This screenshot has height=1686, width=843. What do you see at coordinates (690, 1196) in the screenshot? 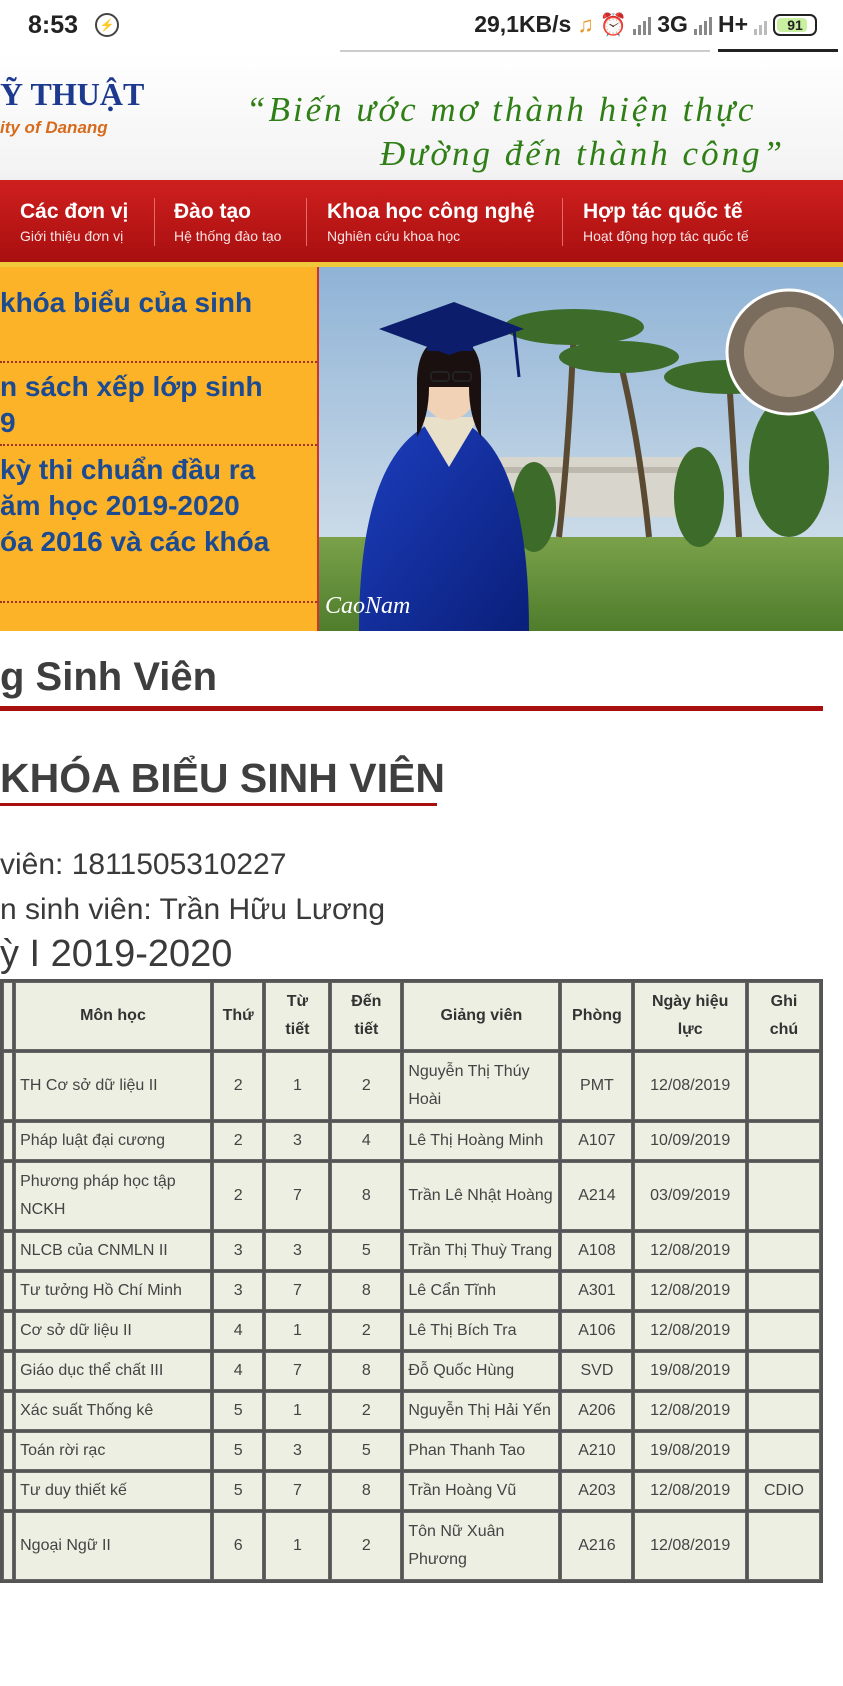
I see `cell-date: 03/09/2019` at bounding box center [690, 1196].